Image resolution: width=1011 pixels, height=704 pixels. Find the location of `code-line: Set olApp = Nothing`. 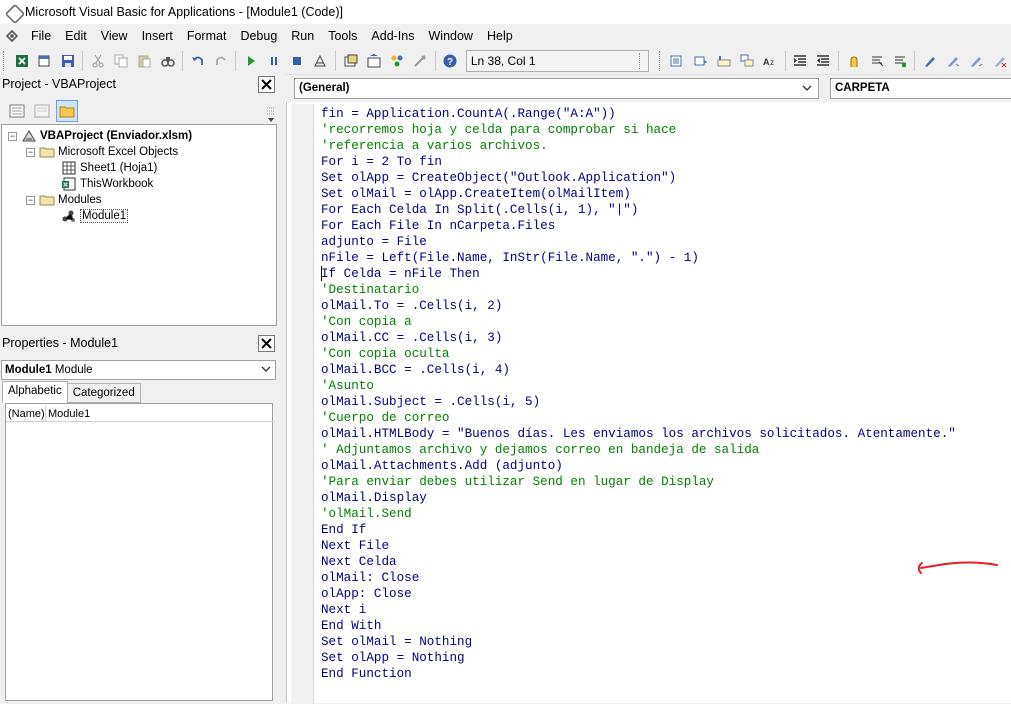

code-line: Set olApp = Nothing is located at coordinates (638, 658).